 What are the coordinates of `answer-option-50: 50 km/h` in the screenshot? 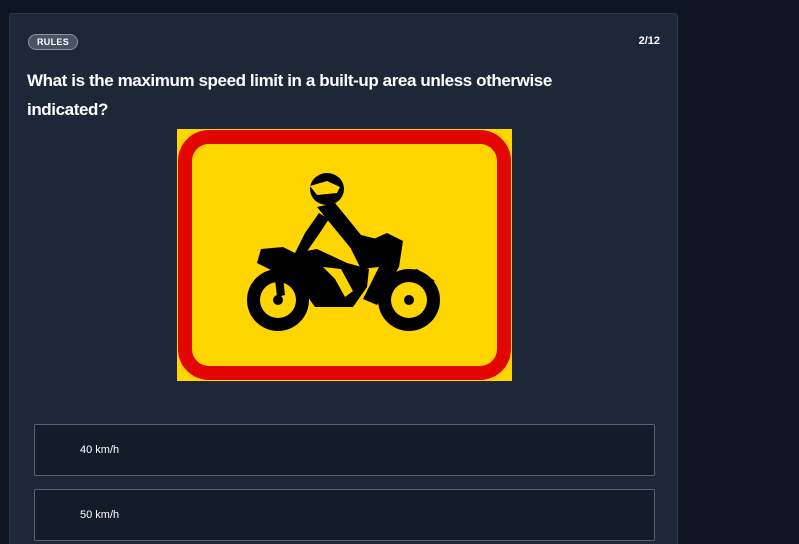 It's located at (344, 515).